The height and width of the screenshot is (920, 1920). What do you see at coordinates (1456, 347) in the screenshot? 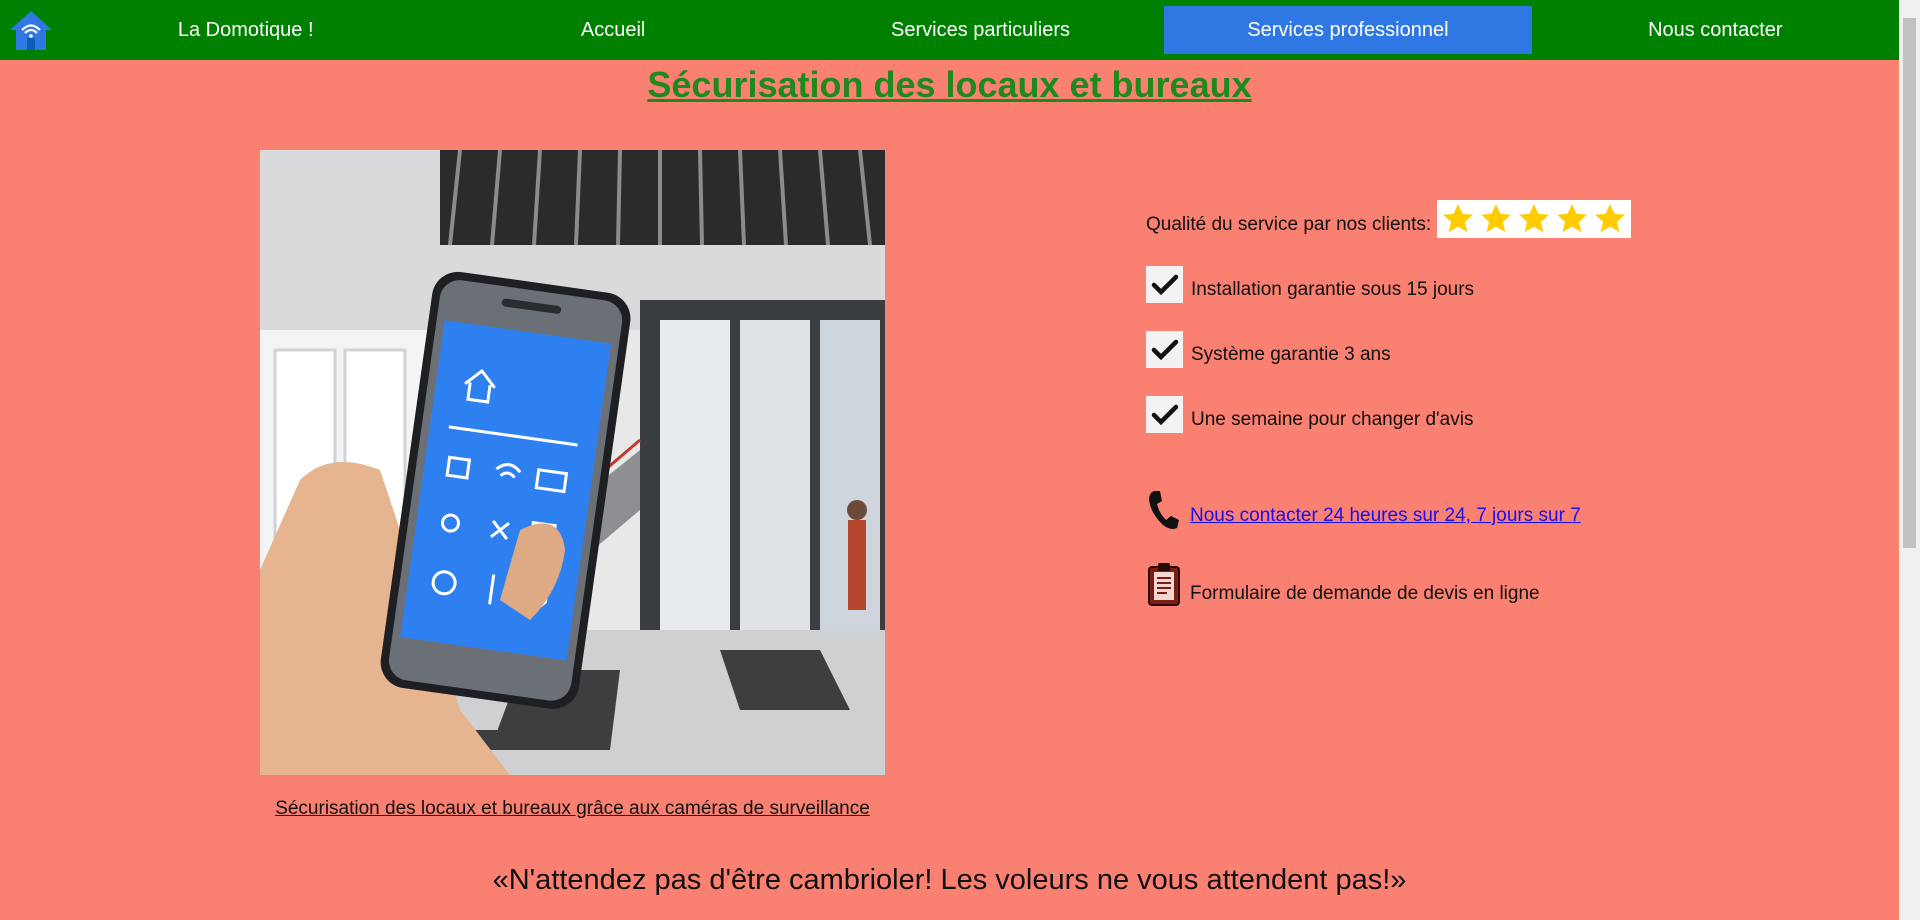
I see `feature-item: Système garantie 3 ans` at bounding box center [1456, 347].